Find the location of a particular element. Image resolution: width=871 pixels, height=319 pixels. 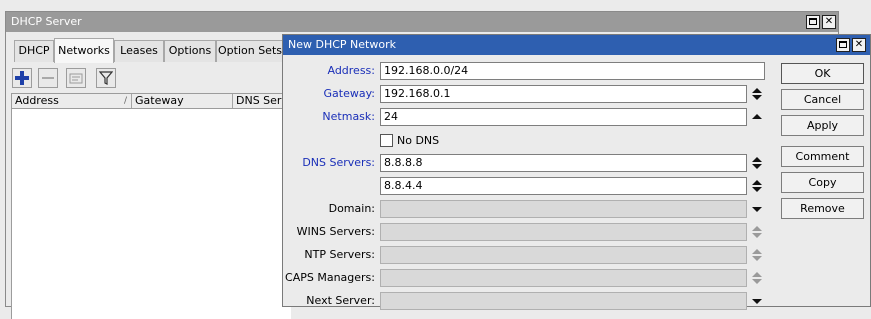

ok-button: OK is located at coordinates (822, 73).